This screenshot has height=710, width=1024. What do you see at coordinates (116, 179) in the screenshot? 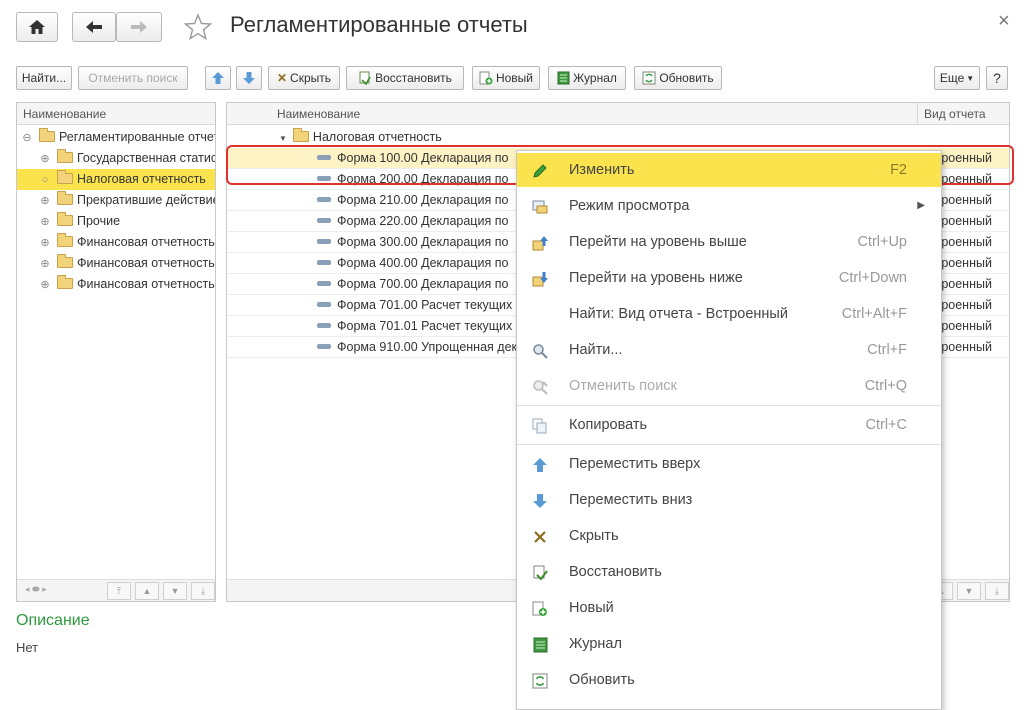
I see `tree-item: ○ Налоговая отчетность` at bounding box center [116, 179].